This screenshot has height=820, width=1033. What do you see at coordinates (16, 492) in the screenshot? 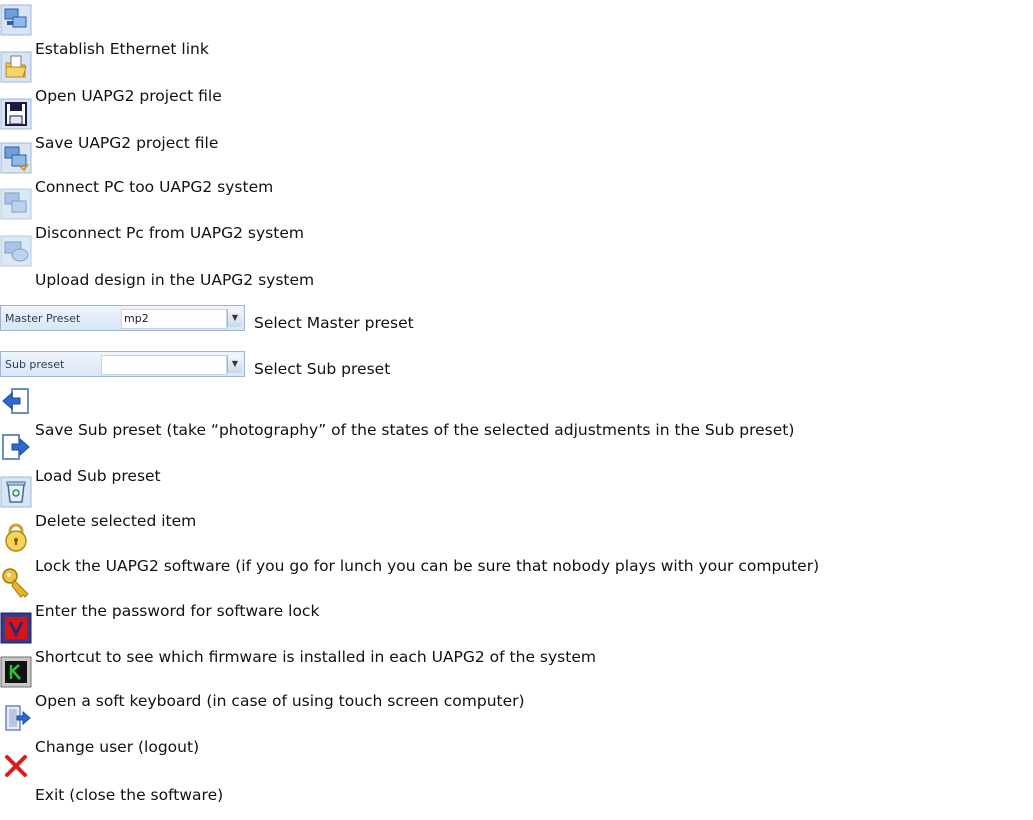
I see `trash-icon` at bounding box center [16, 492].